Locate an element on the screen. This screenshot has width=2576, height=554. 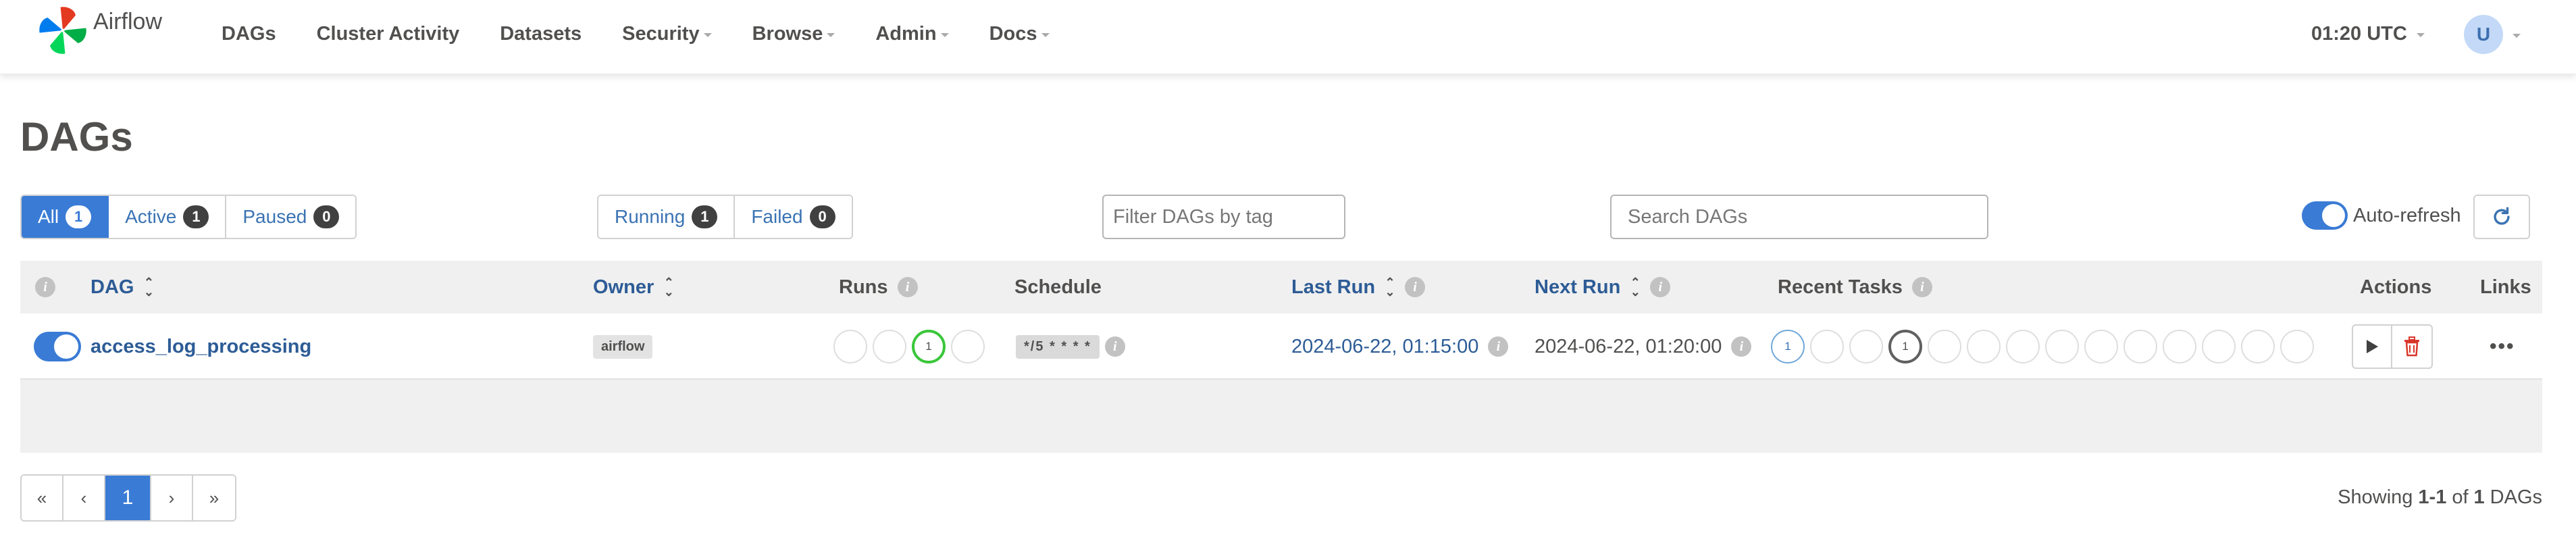
last-run-cell: 2024-06-22, 01:15:00 i is located at coordinates (1400, 346).